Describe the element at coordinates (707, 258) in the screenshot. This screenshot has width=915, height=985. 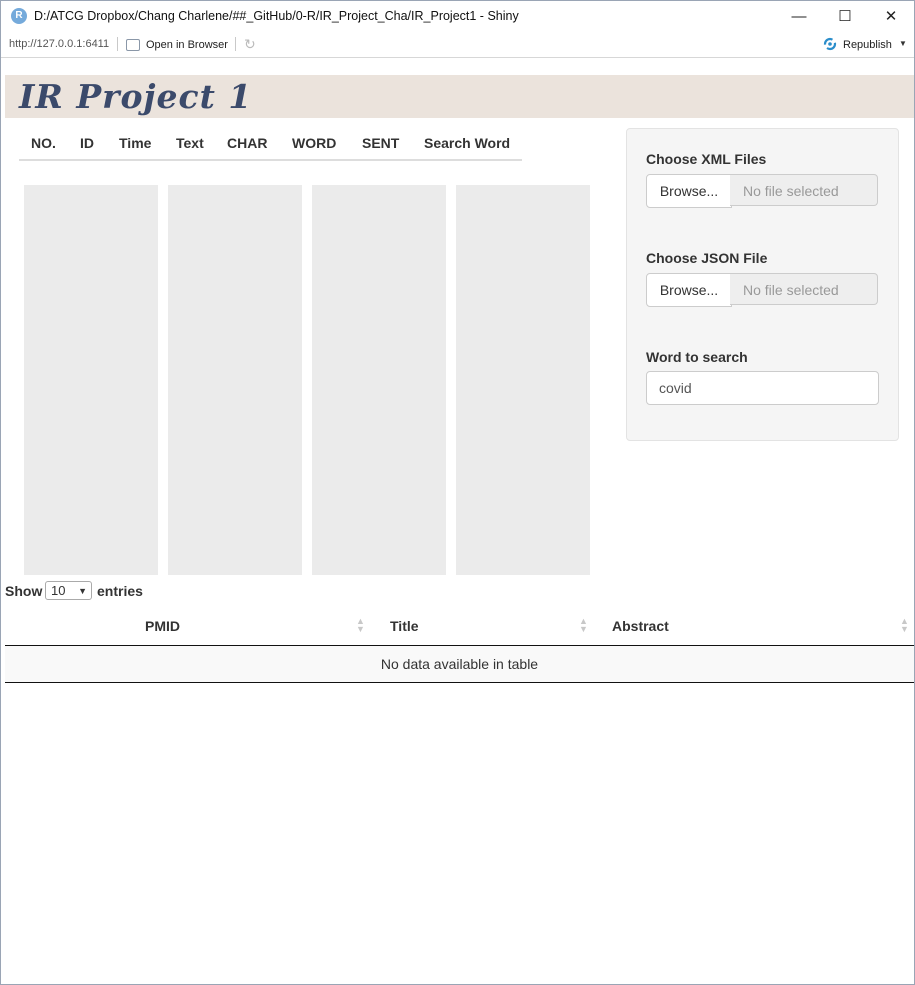
I see `json-file-label: Choose JSON File` at that location.